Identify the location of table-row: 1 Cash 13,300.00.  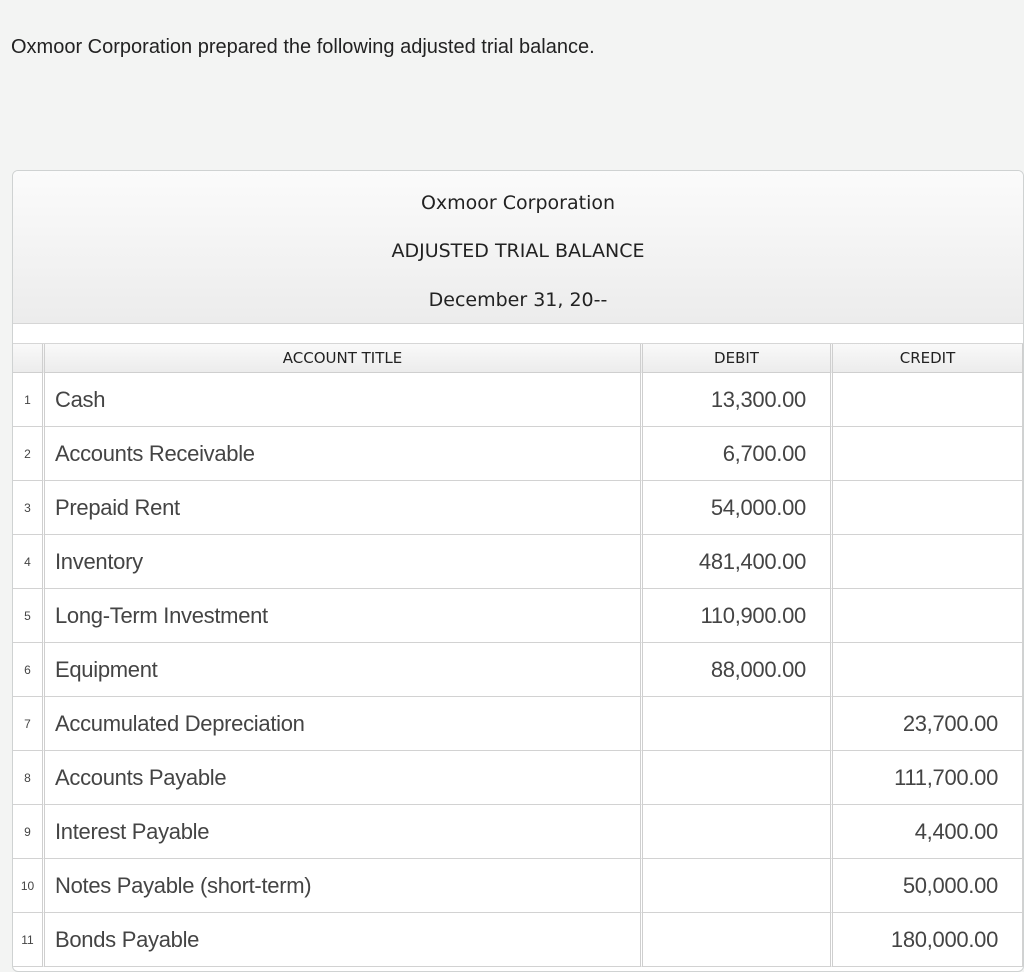
(518, 400).